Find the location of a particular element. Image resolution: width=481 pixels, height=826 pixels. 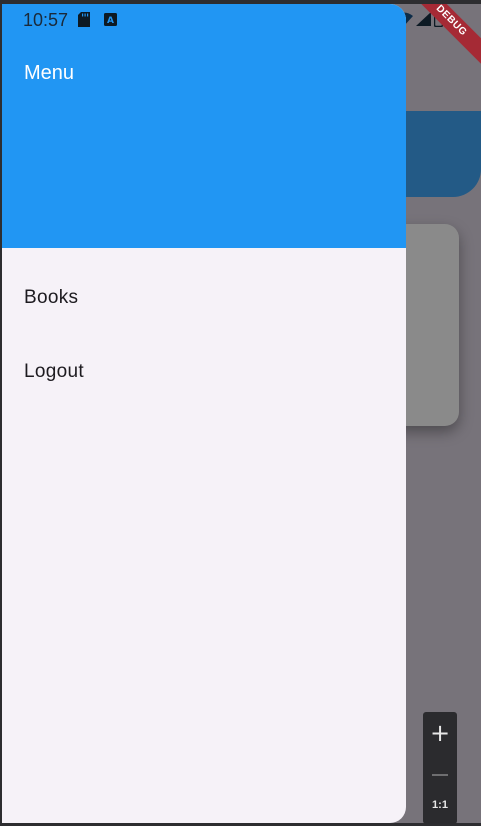

menu-item-label: Books is located at coordinates (51, 297).